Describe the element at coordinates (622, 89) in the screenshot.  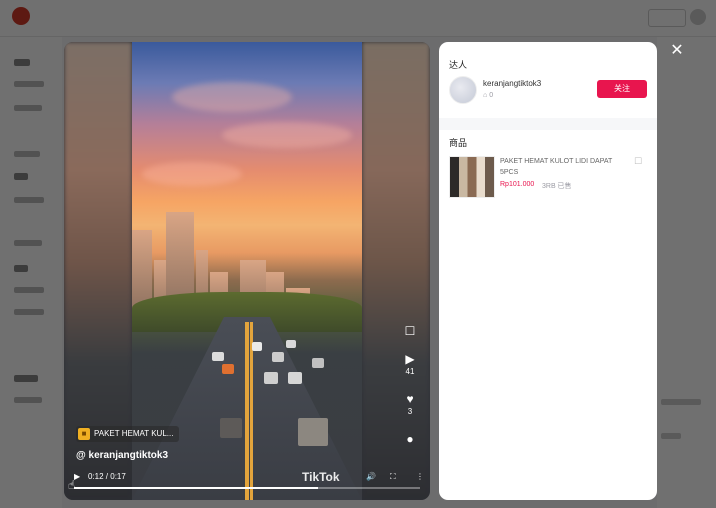
I see `follow-button: 关注` at that location.